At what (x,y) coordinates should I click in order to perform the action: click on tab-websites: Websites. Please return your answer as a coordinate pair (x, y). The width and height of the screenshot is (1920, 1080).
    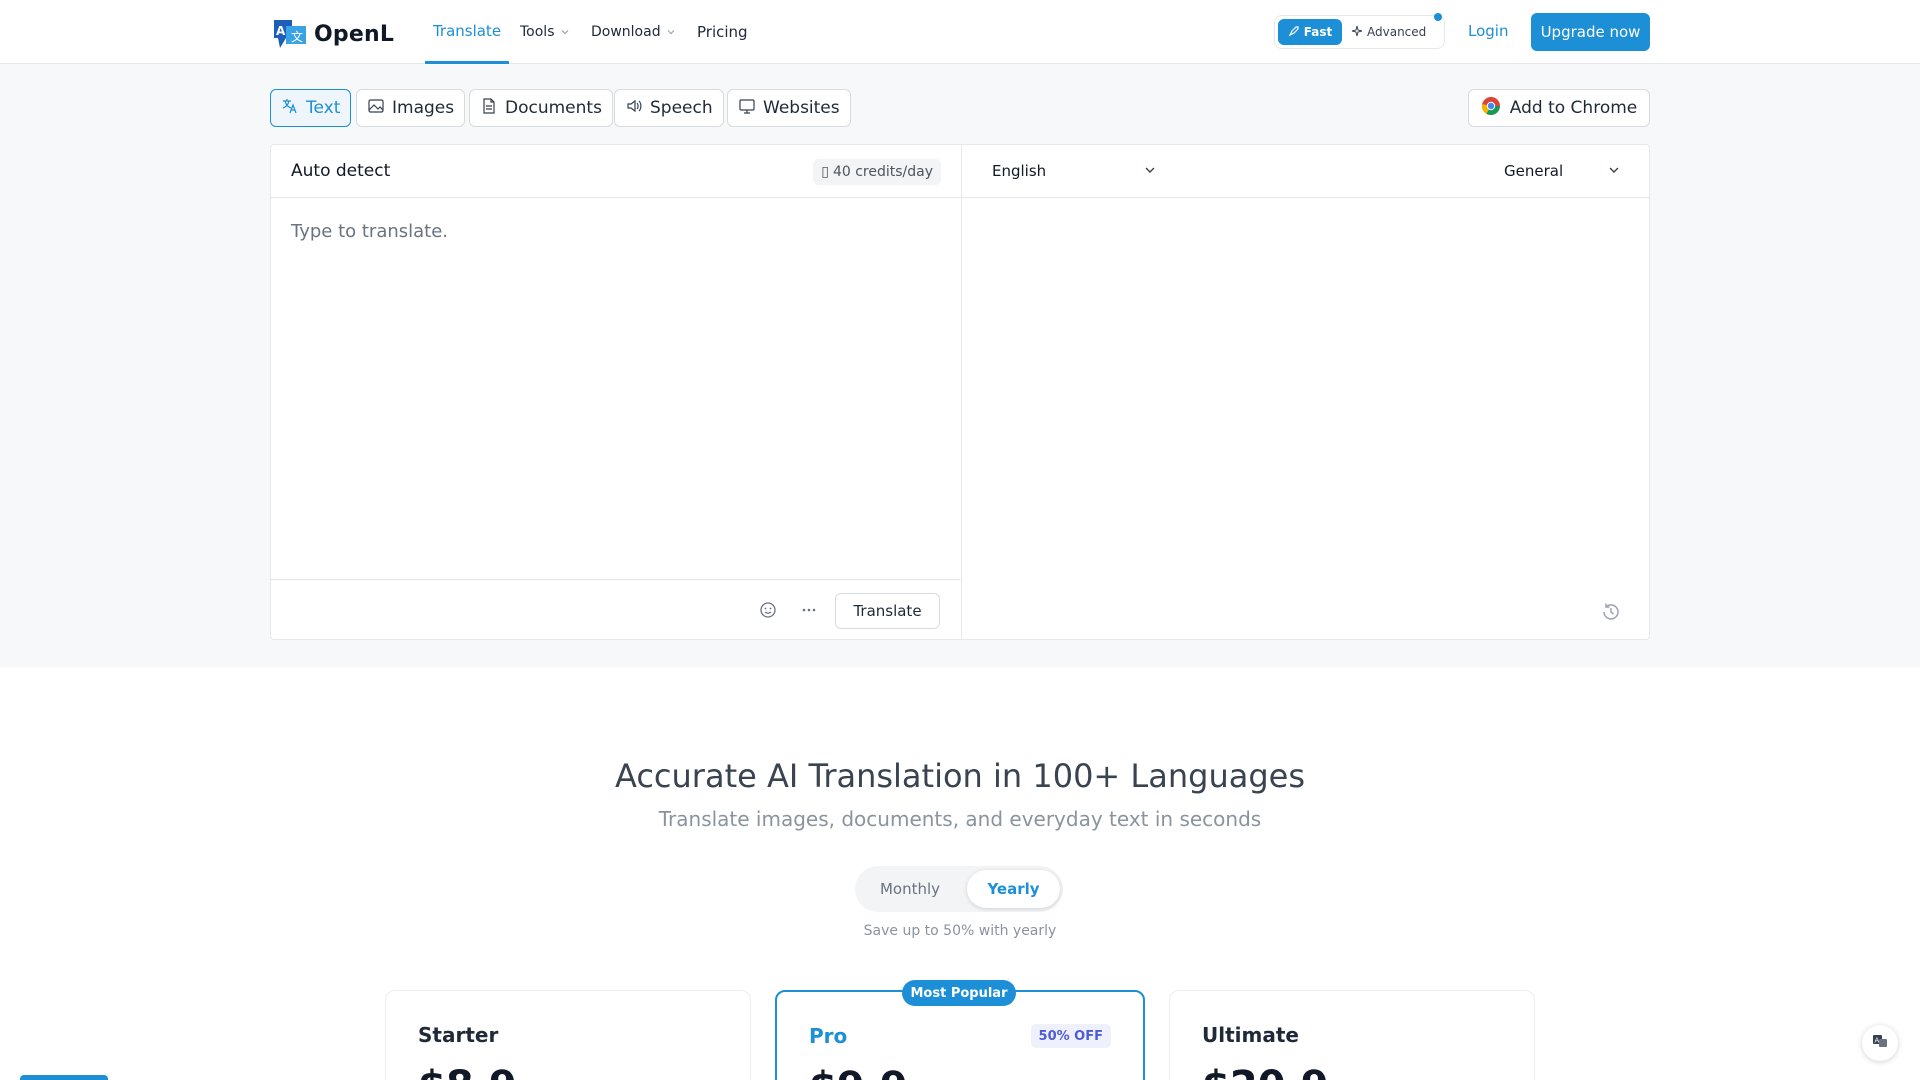
    Looking at the image, I should click on (789, 108).